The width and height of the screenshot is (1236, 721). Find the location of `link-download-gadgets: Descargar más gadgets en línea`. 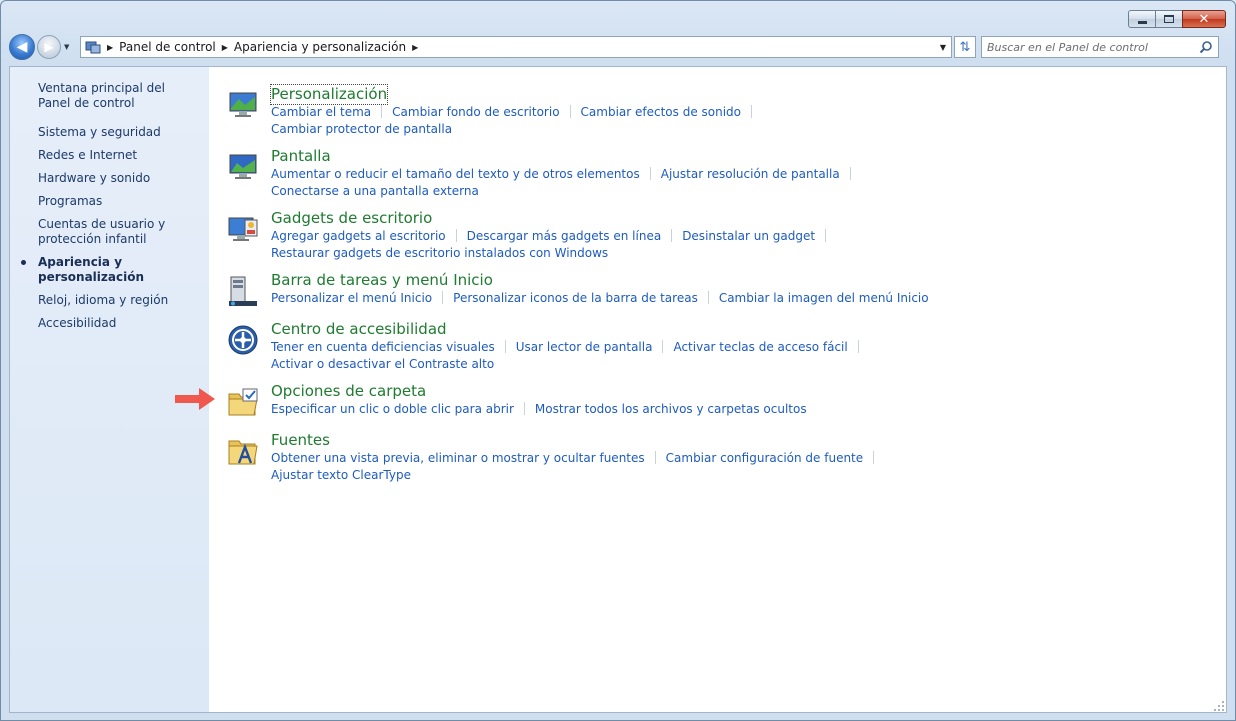

link-download-gadgets: Descargar más gadgets en línea is located at coordinates (564, 236).